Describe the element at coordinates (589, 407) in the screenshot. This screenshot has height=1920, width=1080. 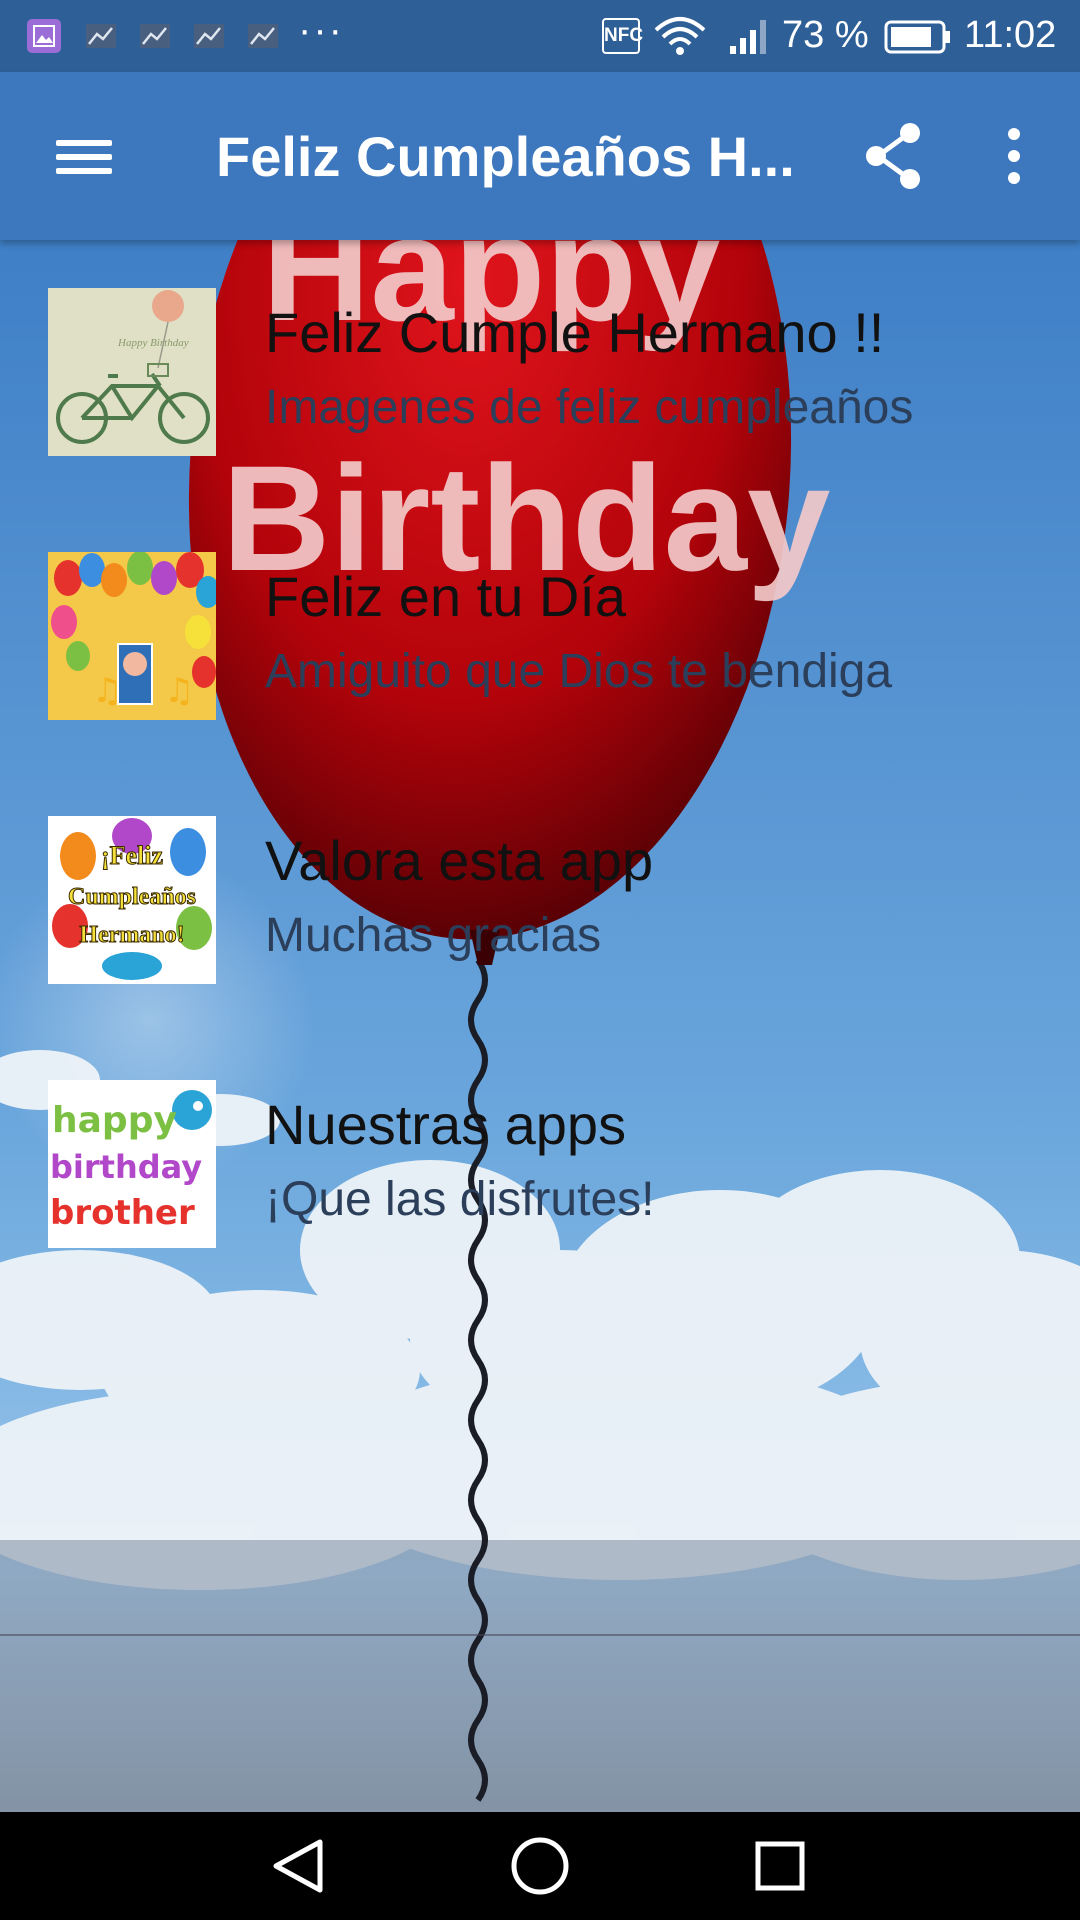
I see `list-item-subtitle: Imagenes de feliz cumpleaños` at that location.